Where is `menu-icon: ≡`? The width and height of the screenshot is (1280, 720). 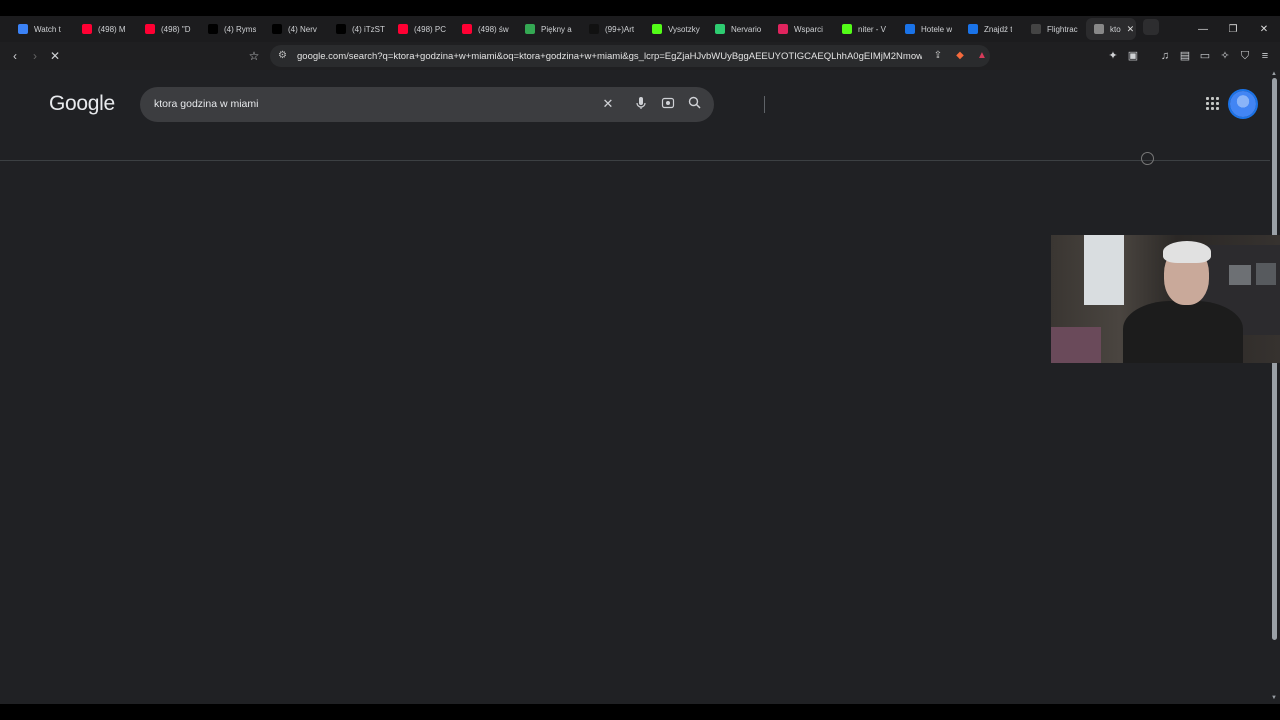
menu-icon: ≡ is located at coordinates (1265, 56).